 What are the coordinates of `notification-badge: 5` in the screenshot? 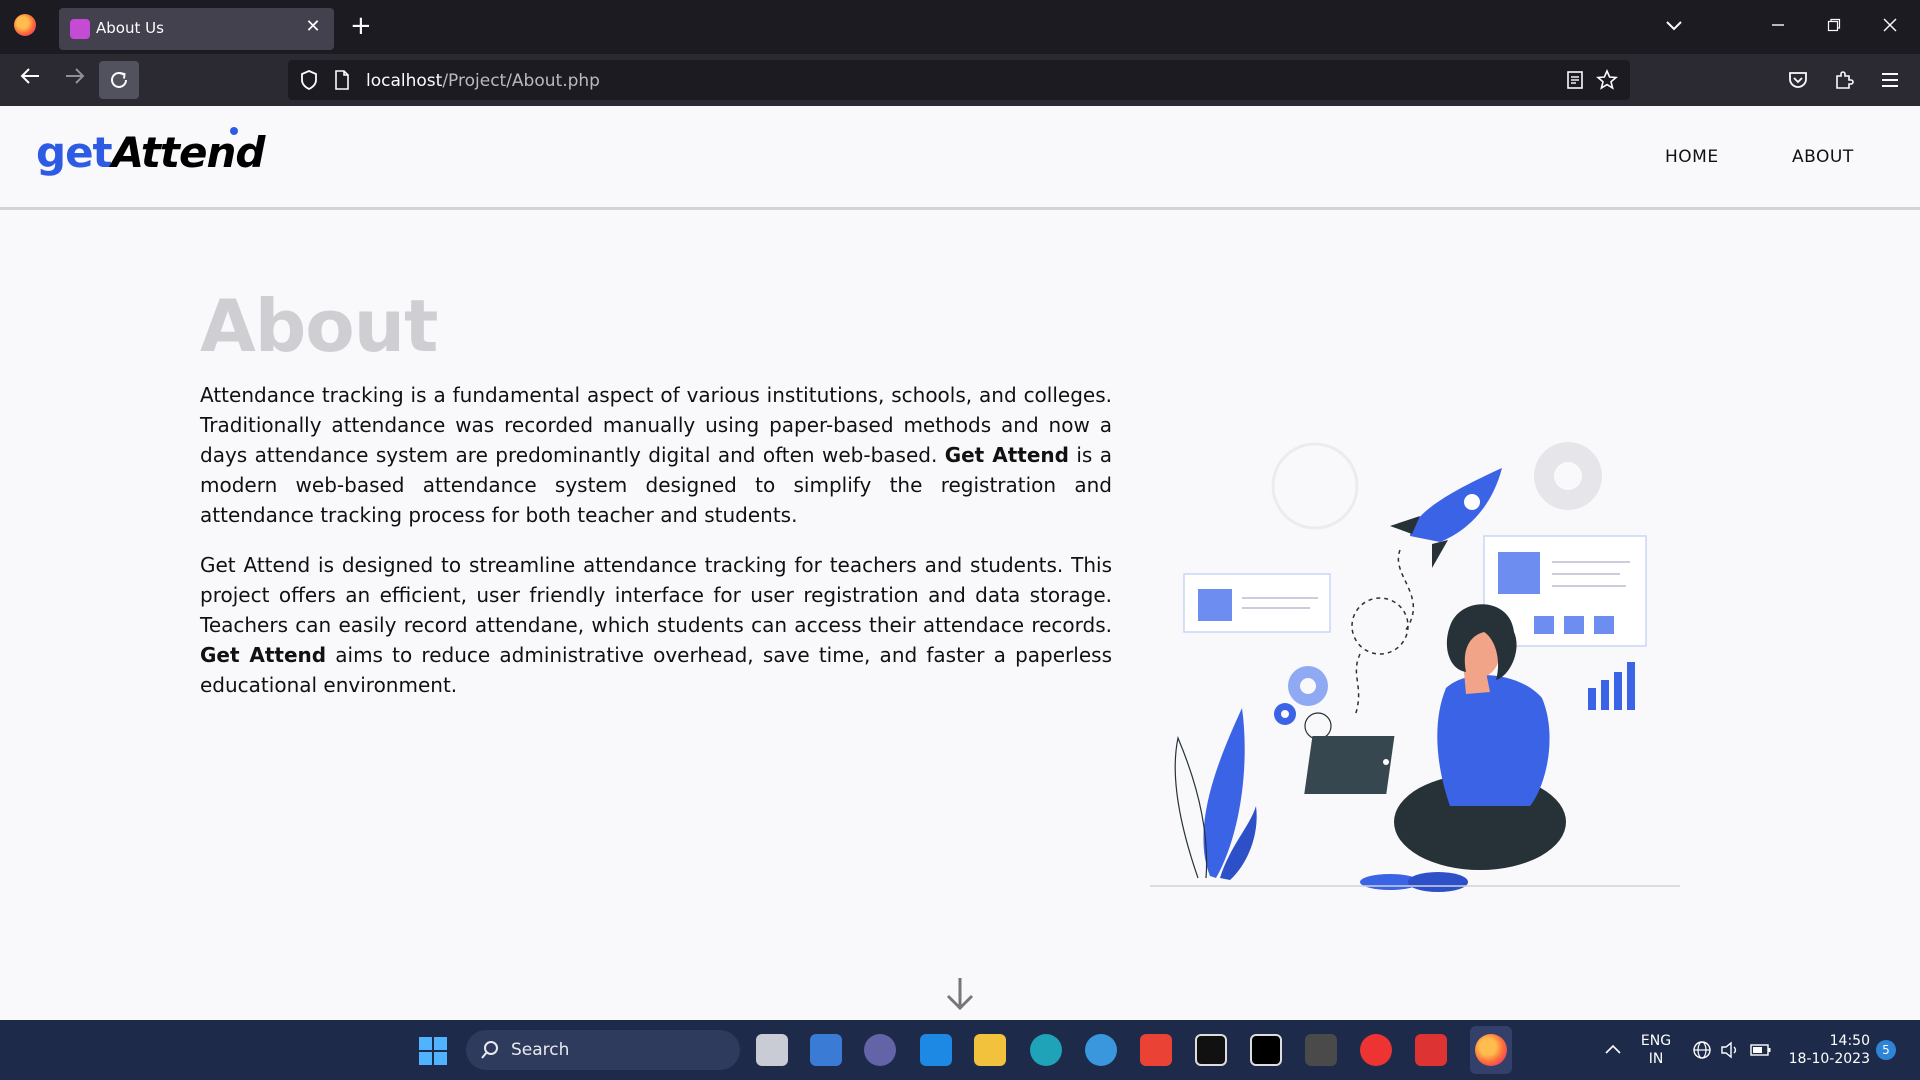 It's located at (1886, 1050).